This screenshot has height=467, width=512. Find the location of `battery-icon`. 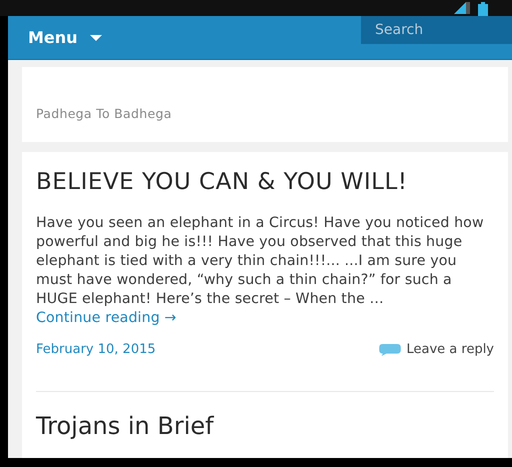

battery-icon is located at coordinates (483, 9).